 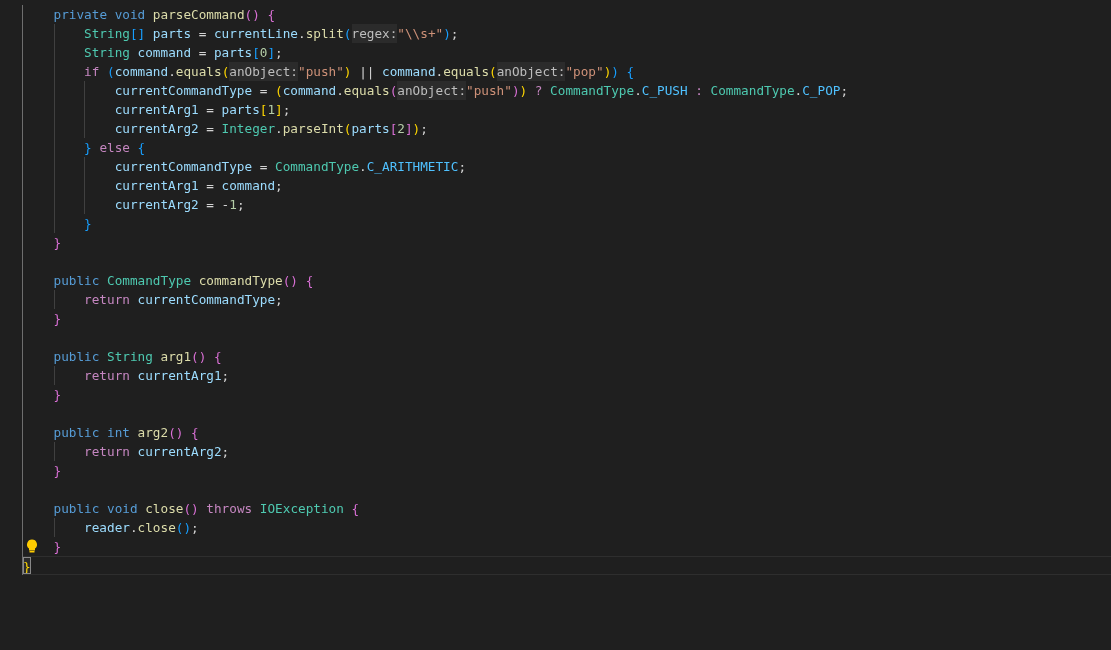 I want to click on code-line: public String arg1() {, so click(x=137, y=357).